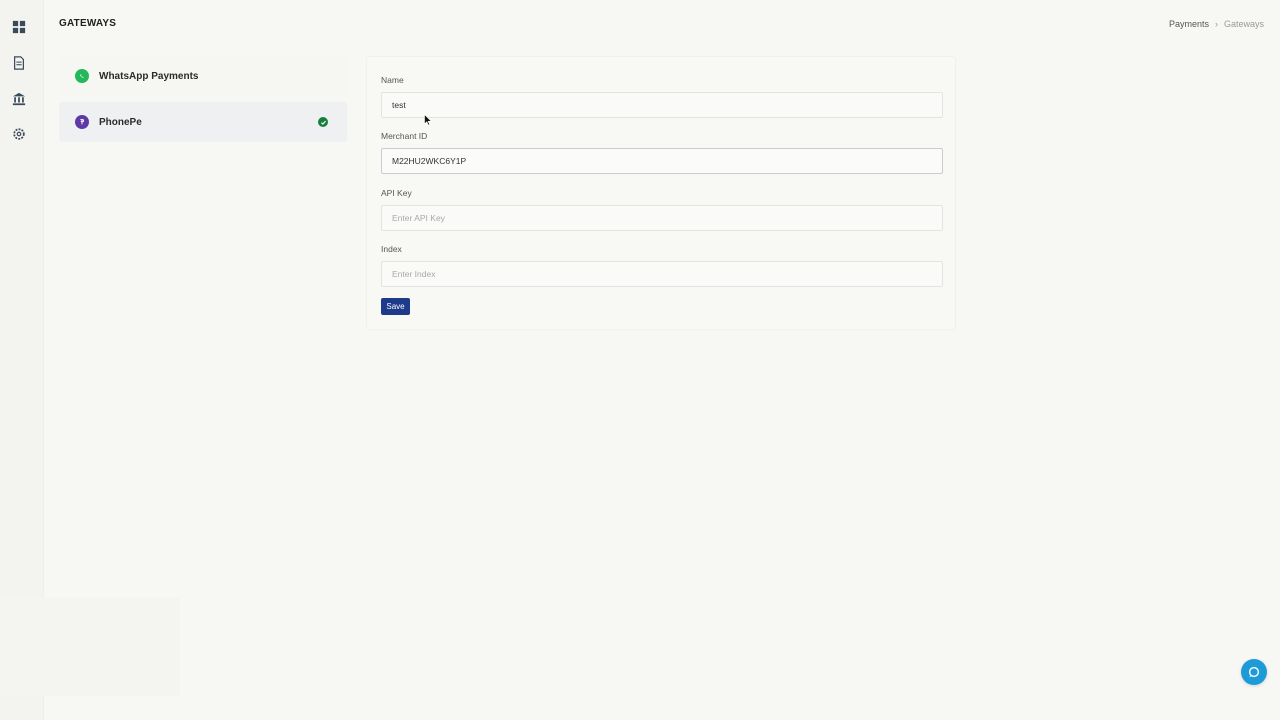  Describe the element at coordinates (90, 647) in the screenshot. I see `blank-panel` at that location.